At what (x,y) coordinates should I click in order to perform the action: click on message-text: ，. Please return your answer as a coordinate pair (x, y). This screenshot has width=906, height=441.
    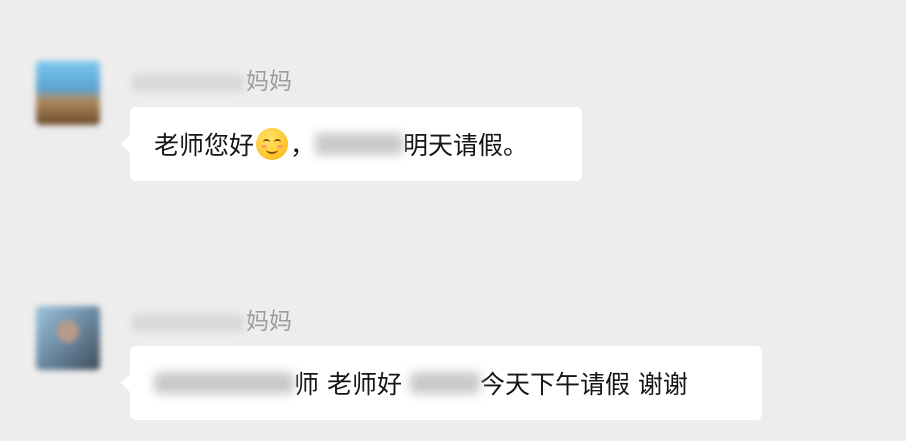
    Looking at the image, I should click on (303, 145).